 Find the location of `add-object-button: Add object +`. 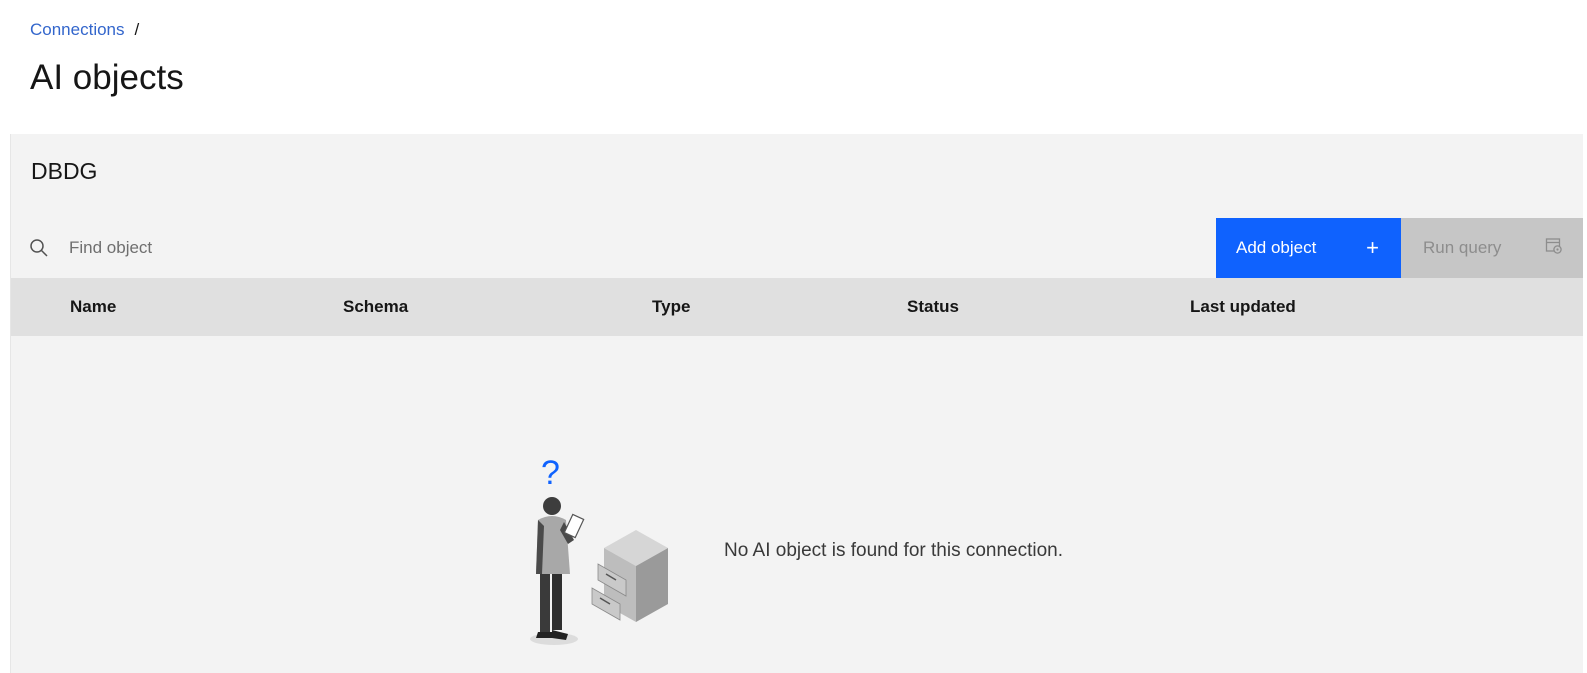

add-object-button: Add object + is located at coordinates (1308, 248).